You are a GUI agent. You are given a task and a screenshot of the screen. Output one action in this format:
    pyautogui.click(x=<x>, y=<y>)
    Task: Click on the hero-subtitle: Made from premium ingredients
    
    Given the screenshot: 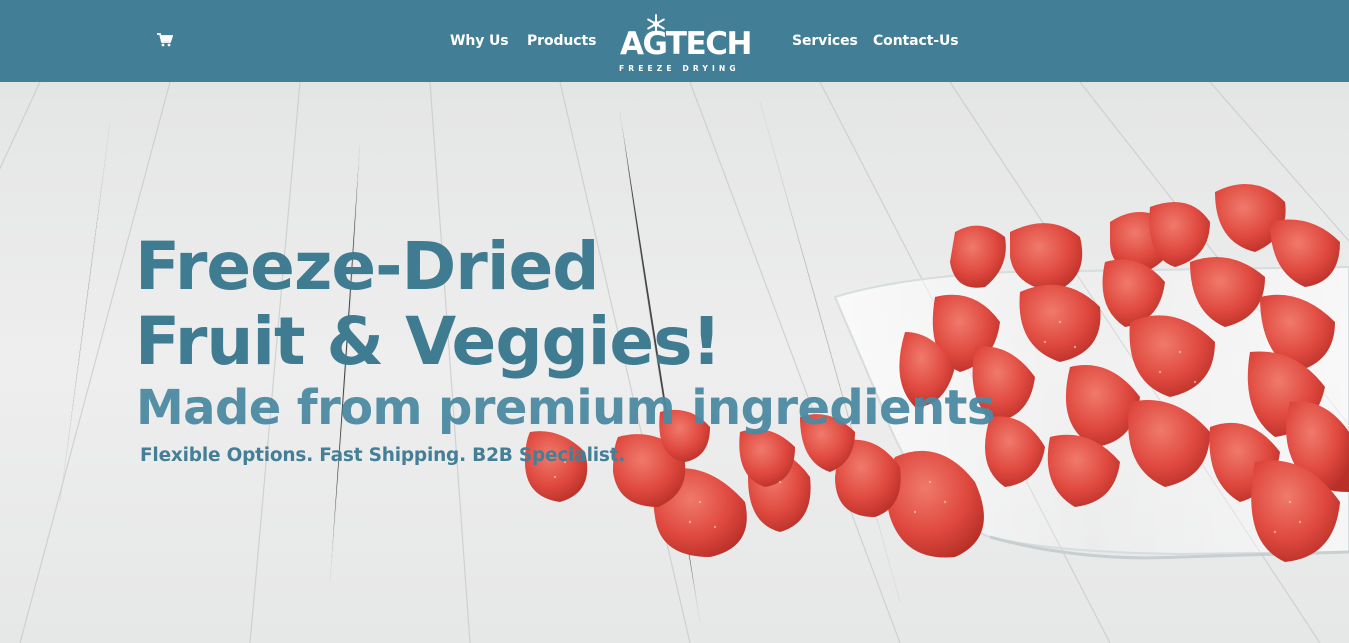 What is the action you would take?
    pyautogui.click(x=565, y=408)
    